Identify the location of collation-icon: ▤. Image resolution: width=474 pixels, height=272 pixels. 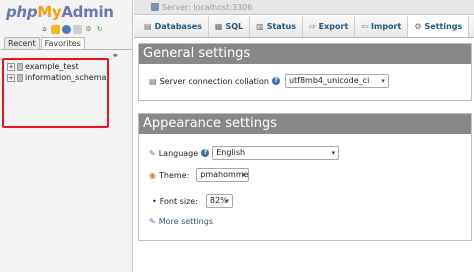
(153, 81).